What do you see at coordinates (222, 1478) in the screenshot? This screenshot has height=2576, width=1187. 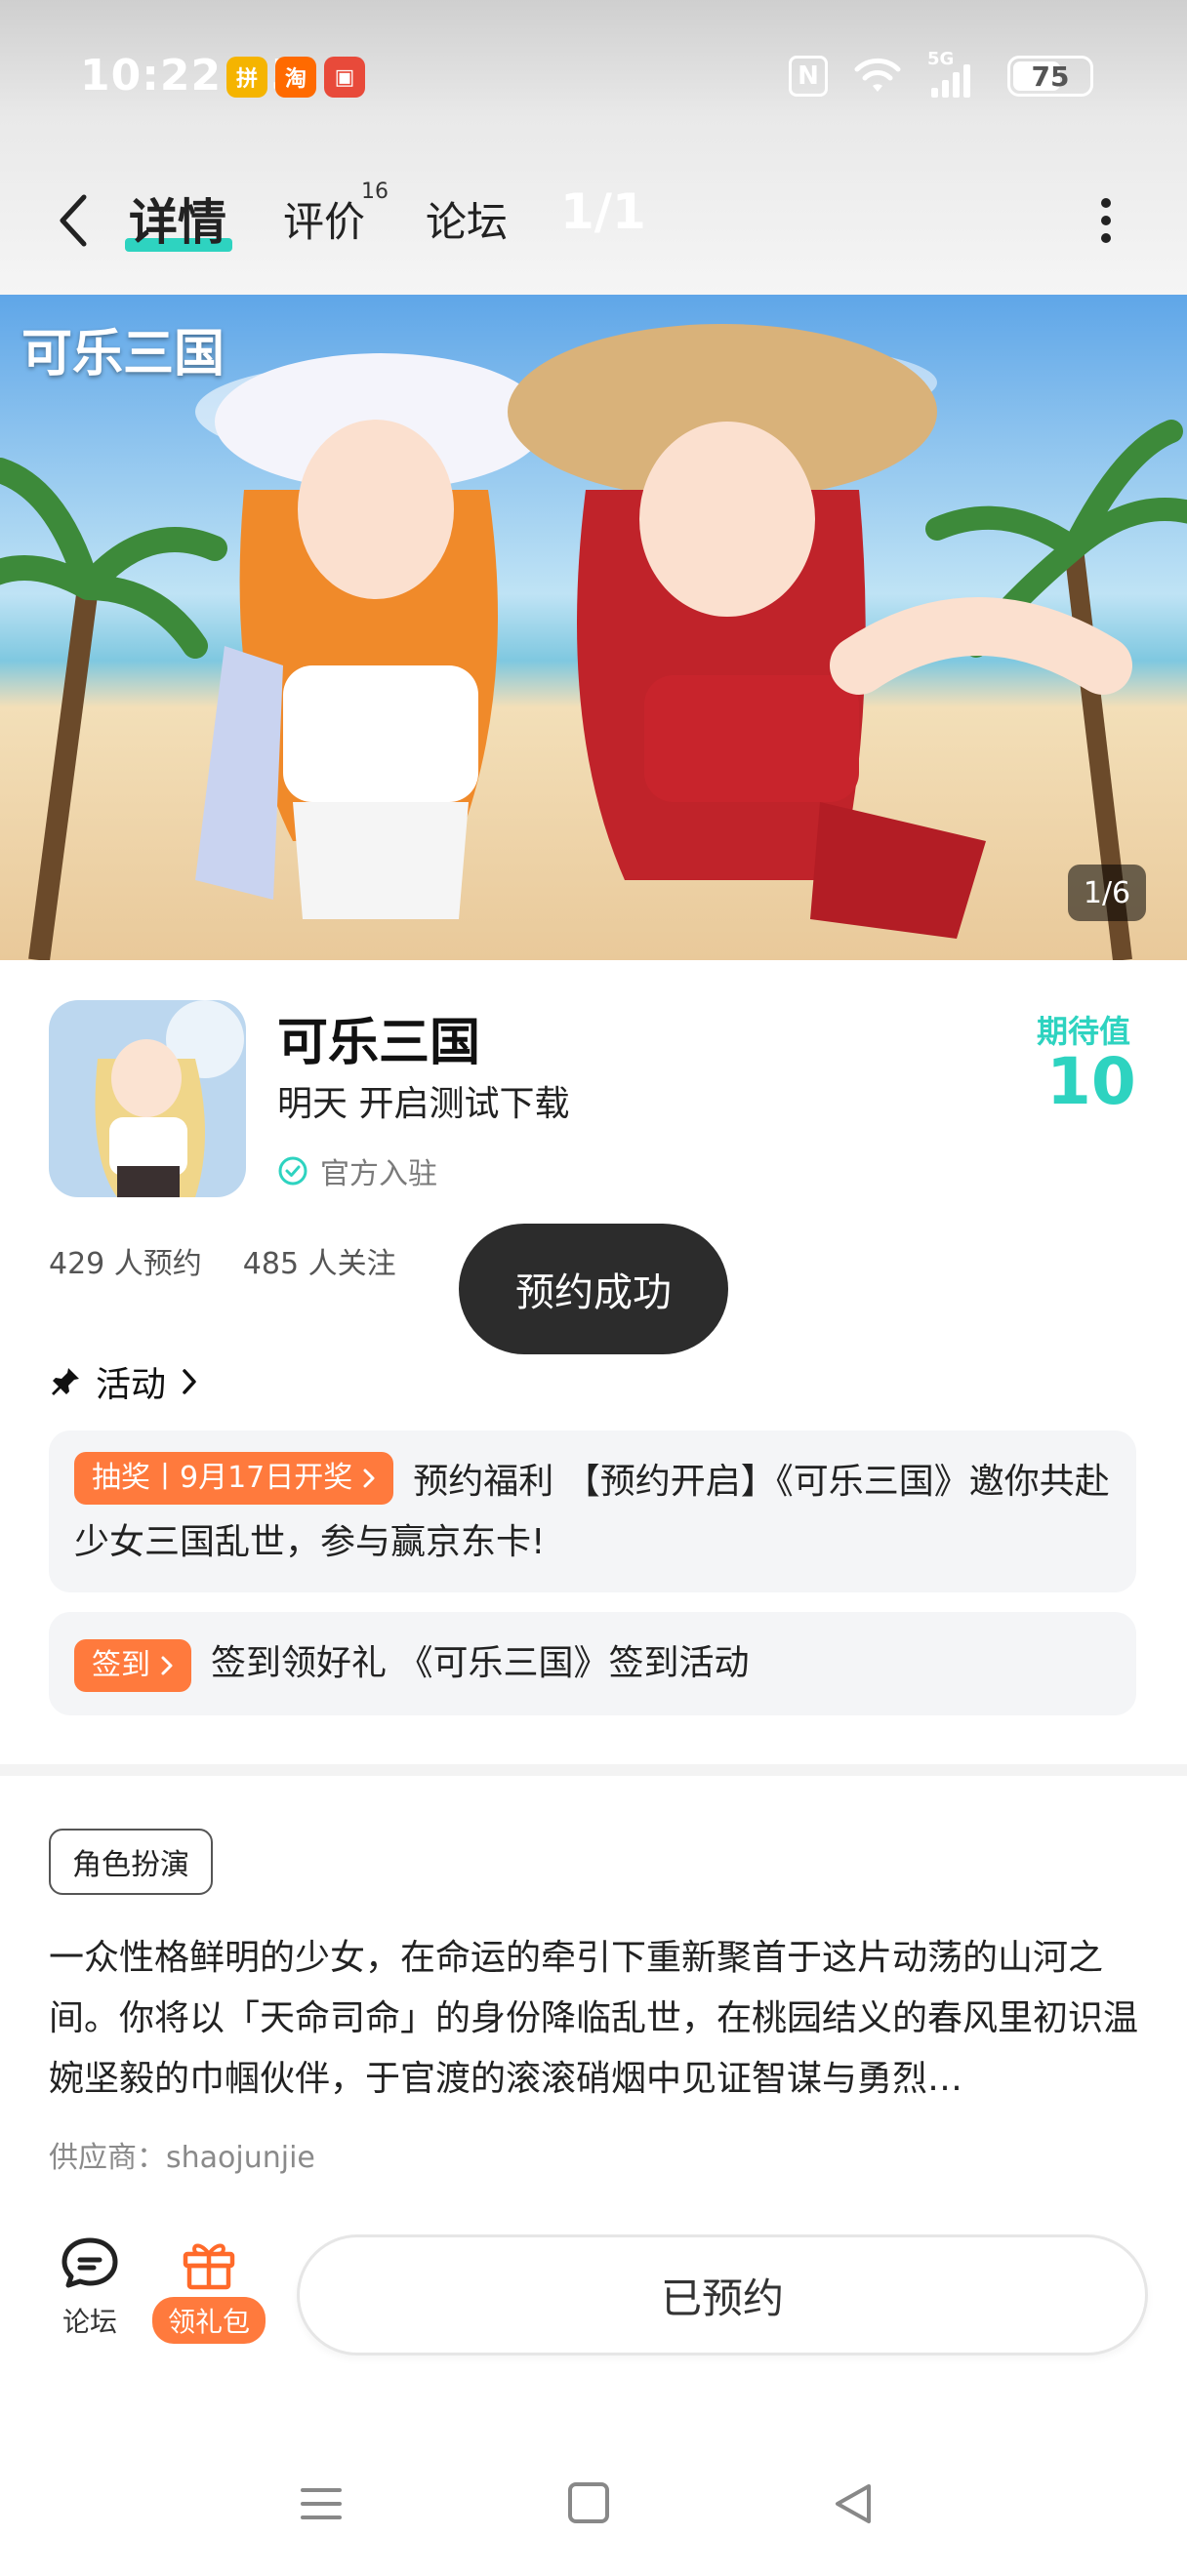 I see `lottery-tag-label: 抽奖丨9月17日开奖` at bounding box center [222, 1478].